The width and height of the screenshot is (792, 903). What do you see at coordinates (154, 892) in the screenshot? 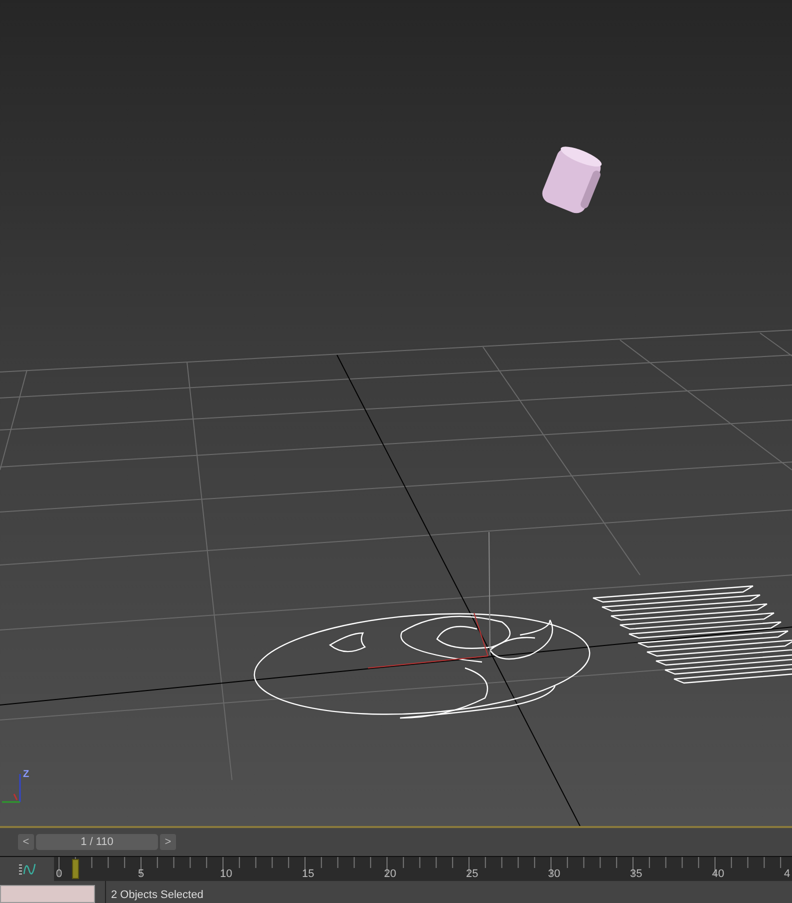
I see `status-message: 2 Objects Selected` at bounding box center [154, 892].